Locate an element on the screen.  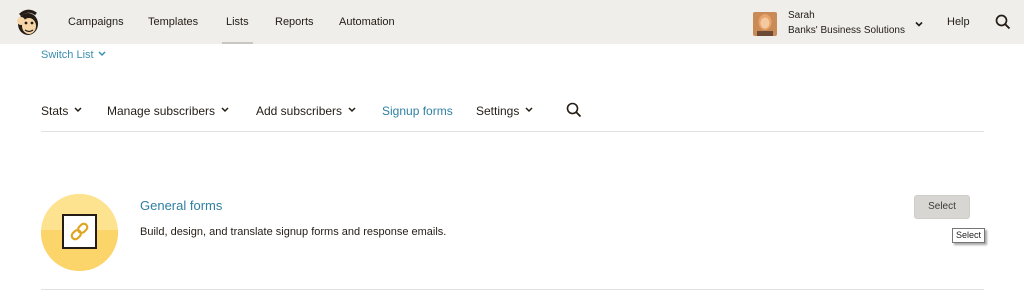
subnav-manage-subscribers-label: Manage subscribers is located at coordinates (161, 111).